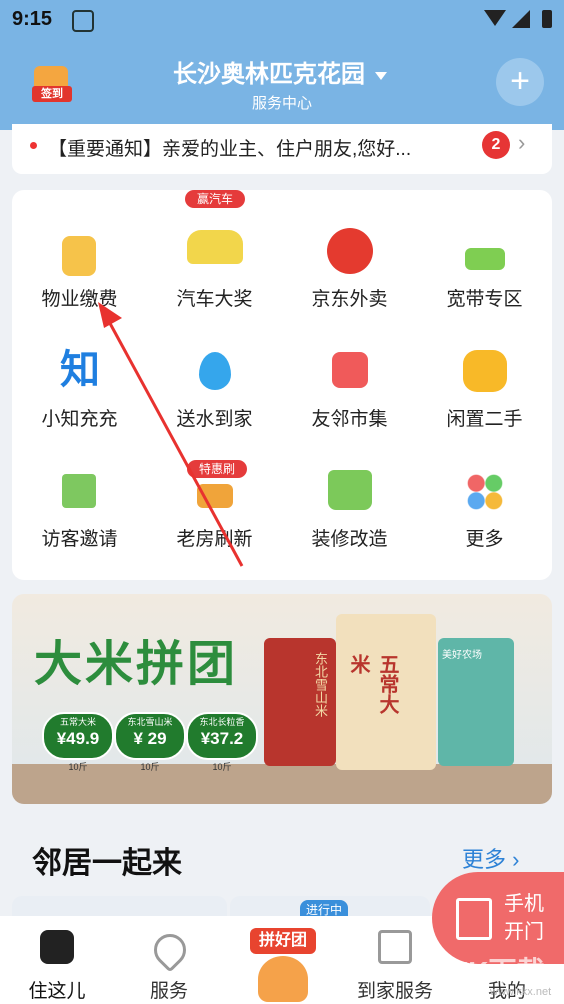 This screenshot has width=564, height=1004. I want to click on annotation-arrow, so click(171, 434).